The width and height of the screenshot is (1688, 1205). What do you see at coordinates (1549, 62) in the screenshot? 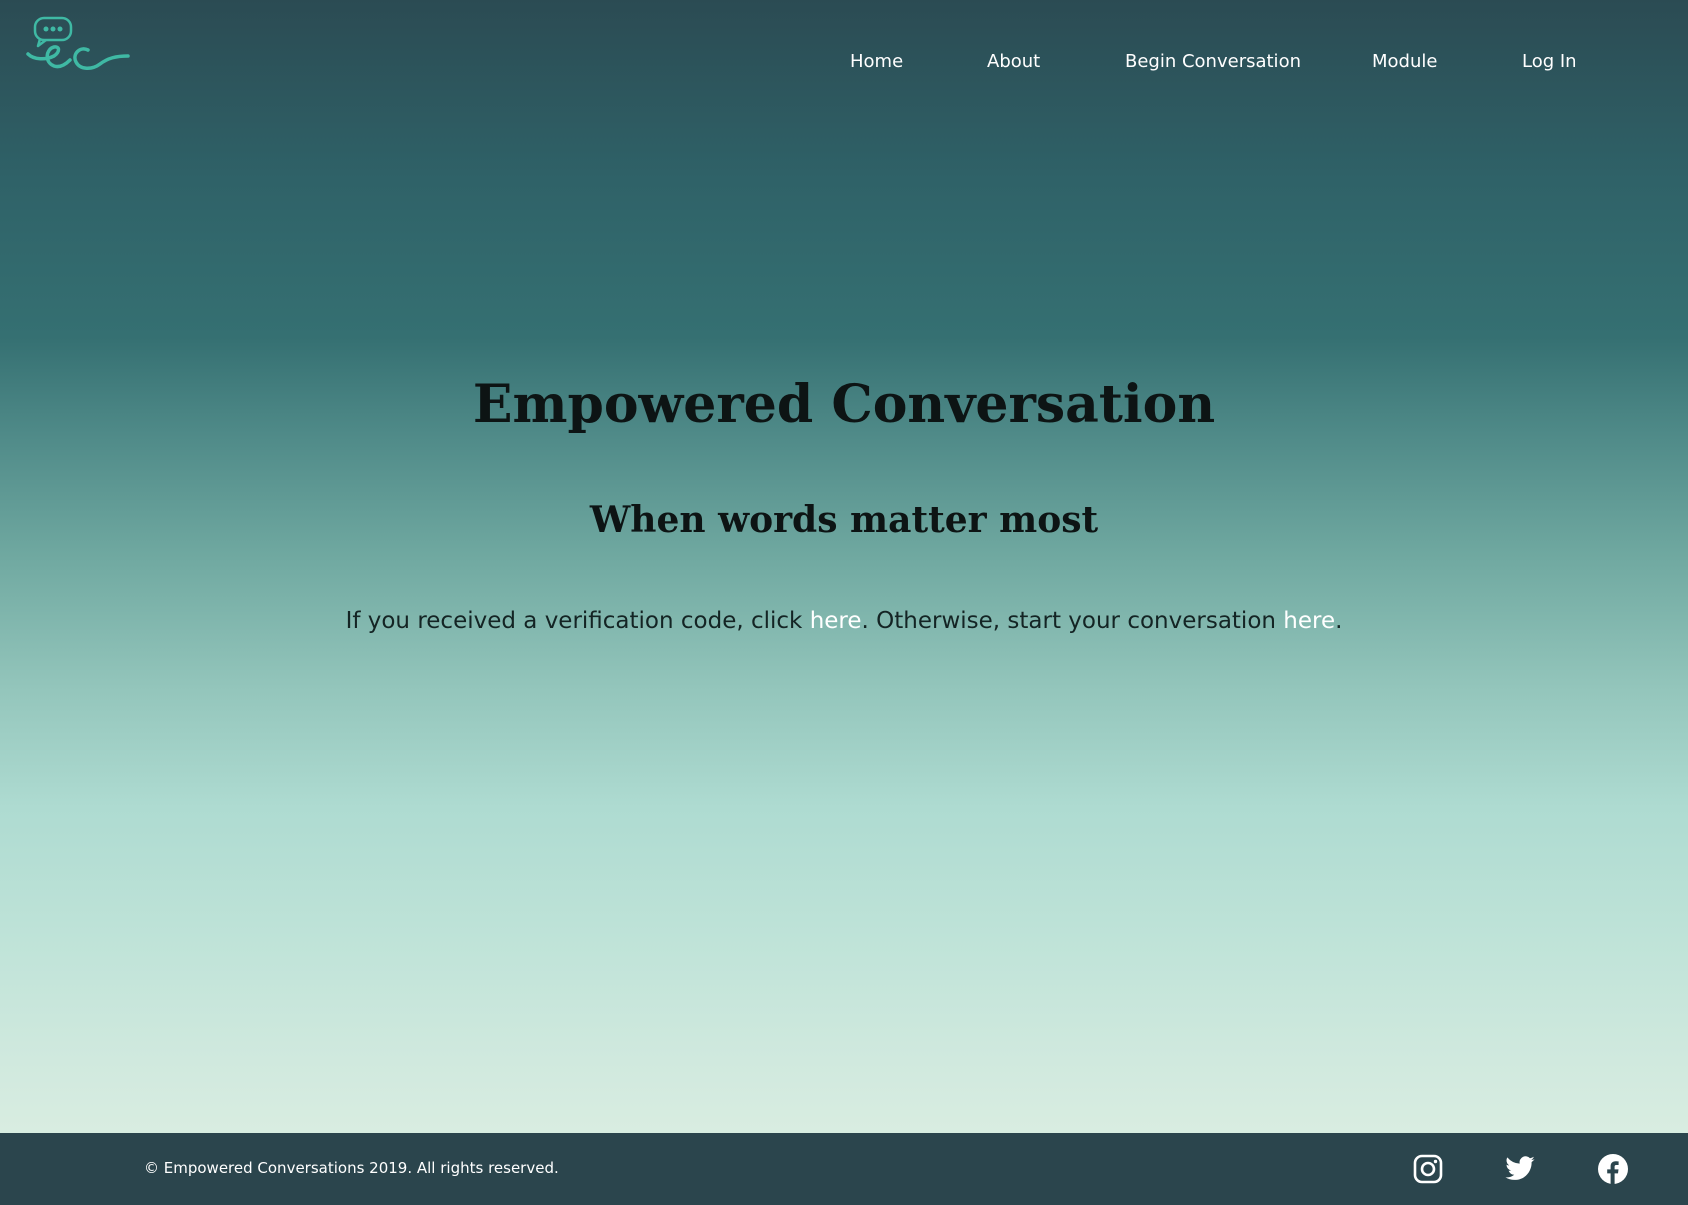
I see `nav-log-in: Log In` at bounding box center [1549, 62].